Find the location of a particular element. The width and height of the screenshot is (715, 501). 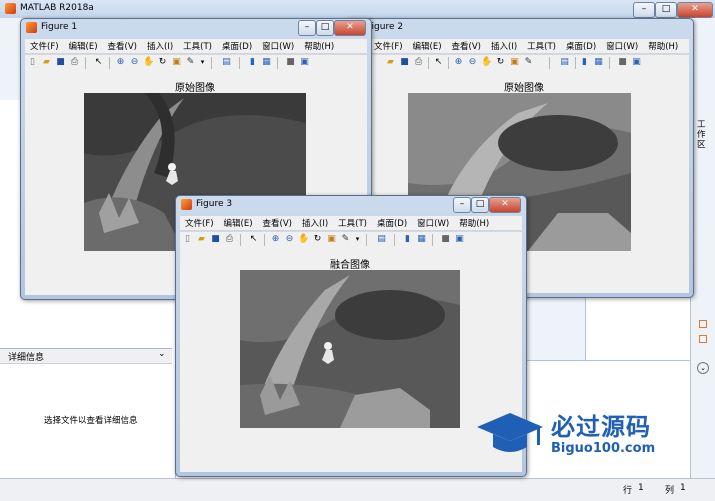

watermark-url: Biguo100.com is located at coordinates (603, 448).